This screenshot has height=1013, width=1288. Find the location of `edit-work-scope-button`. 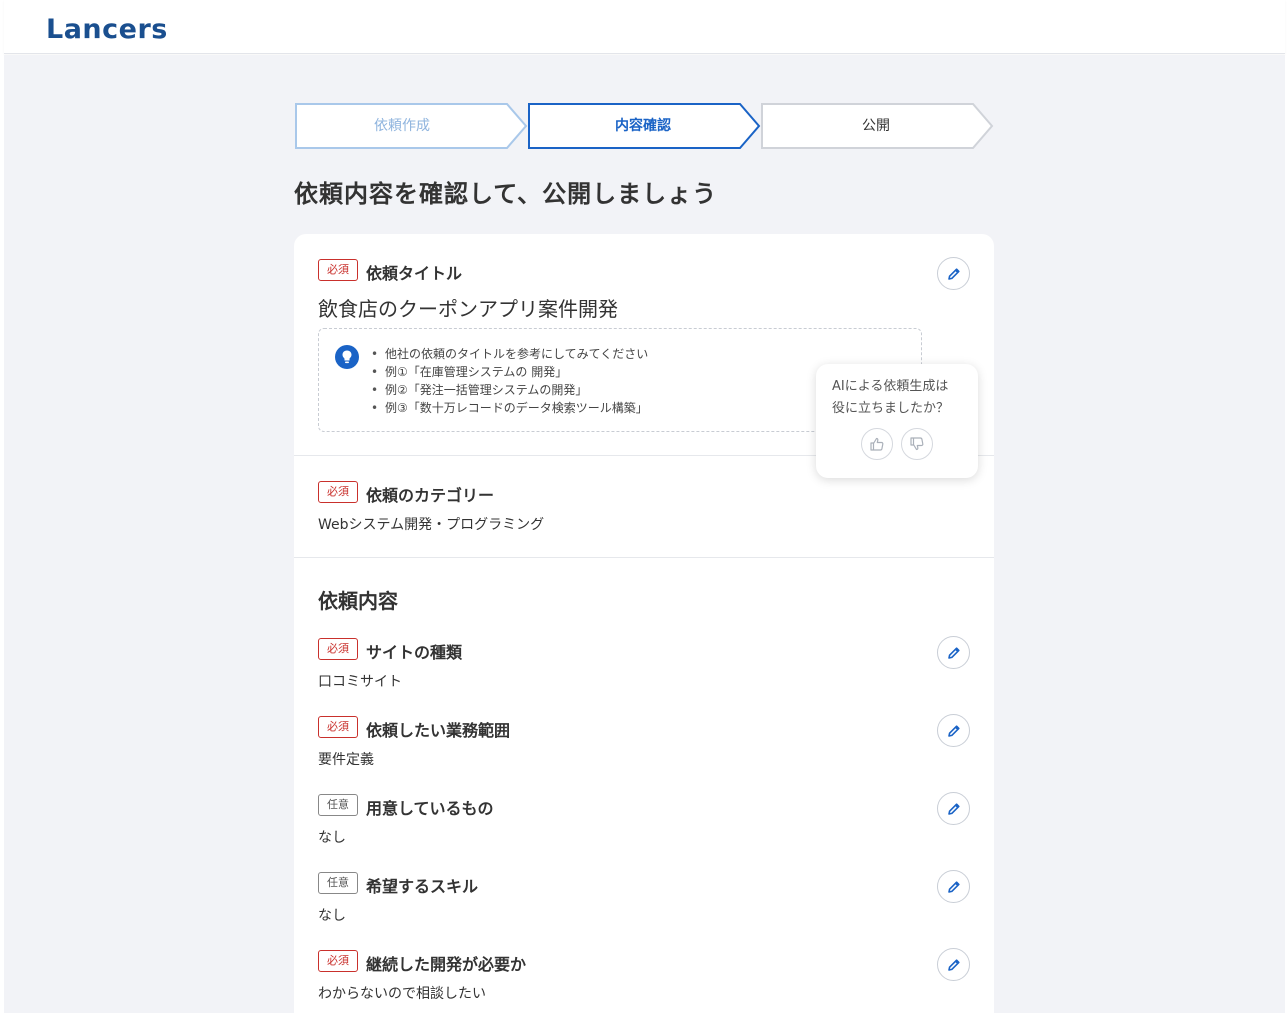

edit-work-scope-button is located at coordinates (953, 730).